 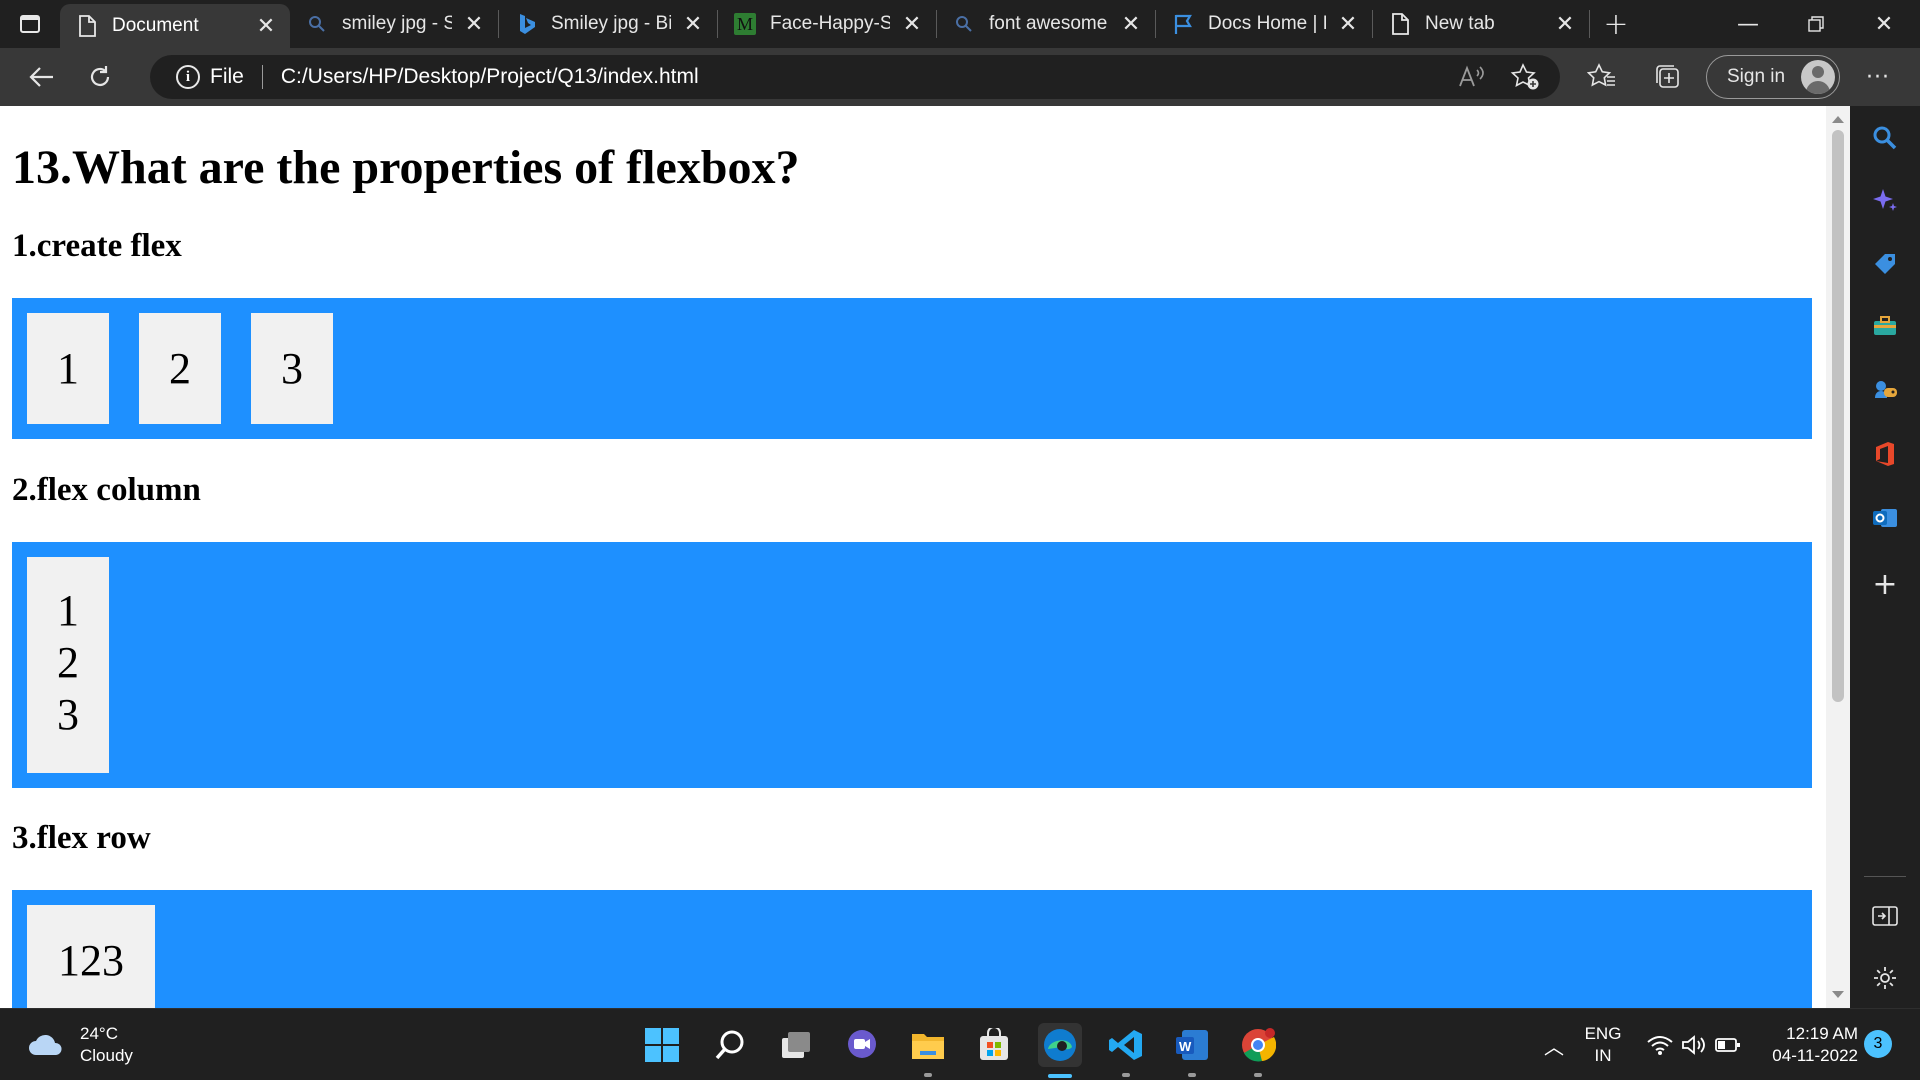 What do you see at coordinates (188, 77) in the screenshot?
I see `info-icon: i` at bounding box center [188, 77].